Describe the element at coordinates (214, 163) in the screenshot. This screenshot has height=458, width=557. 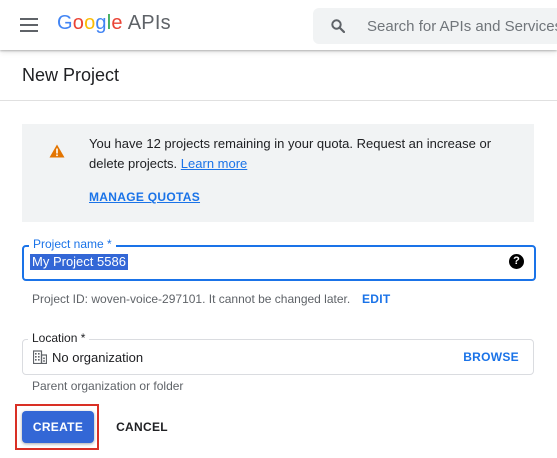
I see `learn-more-link: Learn more` at that location.